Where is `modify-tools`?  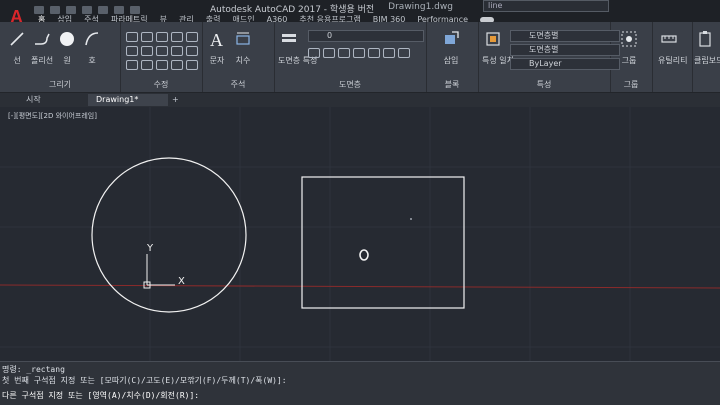 modify-tools is located at coordinates (162, 51).